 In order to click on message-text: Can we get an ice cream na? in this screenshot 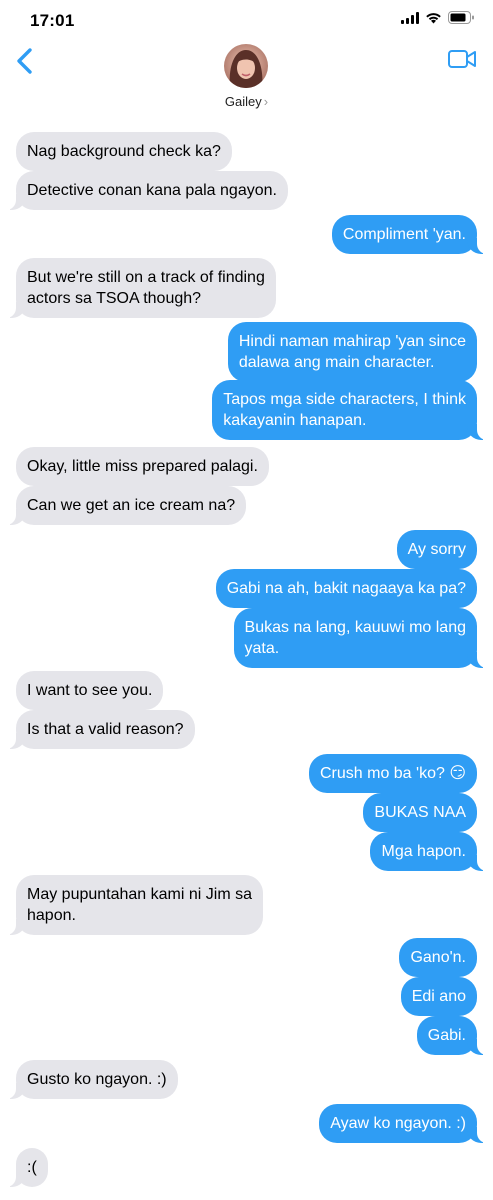, I will do `click(131, 505)`.